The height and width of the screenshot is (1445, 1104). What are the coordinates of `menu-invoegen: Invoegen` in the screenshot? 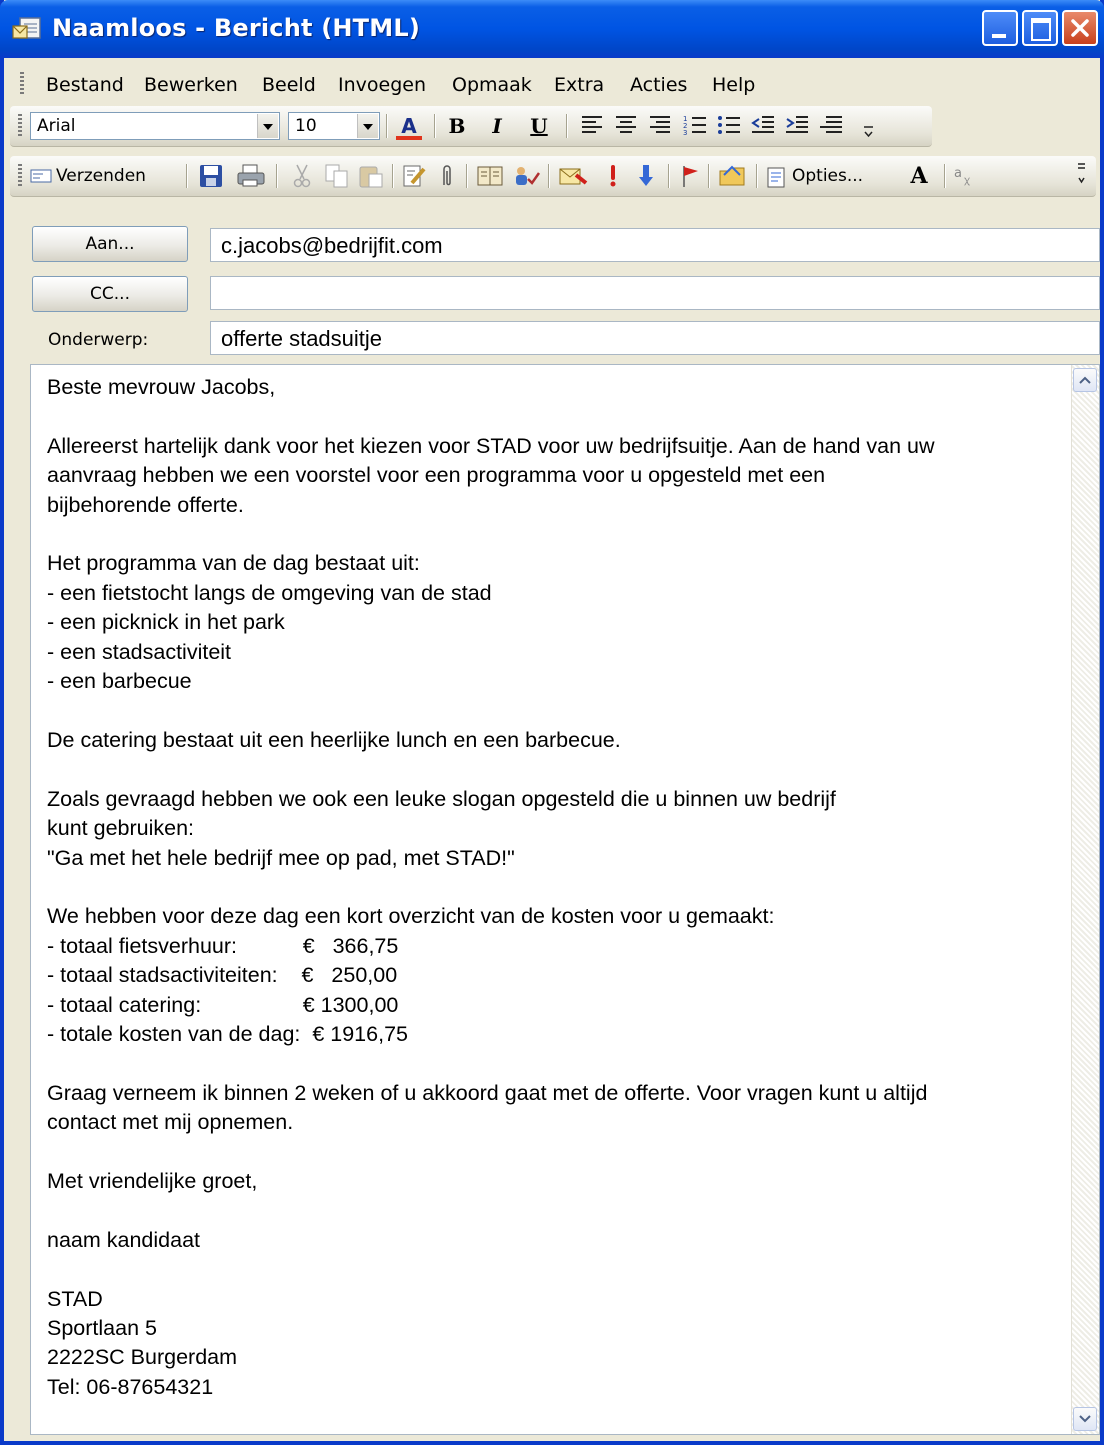 It's located at (382, 85).